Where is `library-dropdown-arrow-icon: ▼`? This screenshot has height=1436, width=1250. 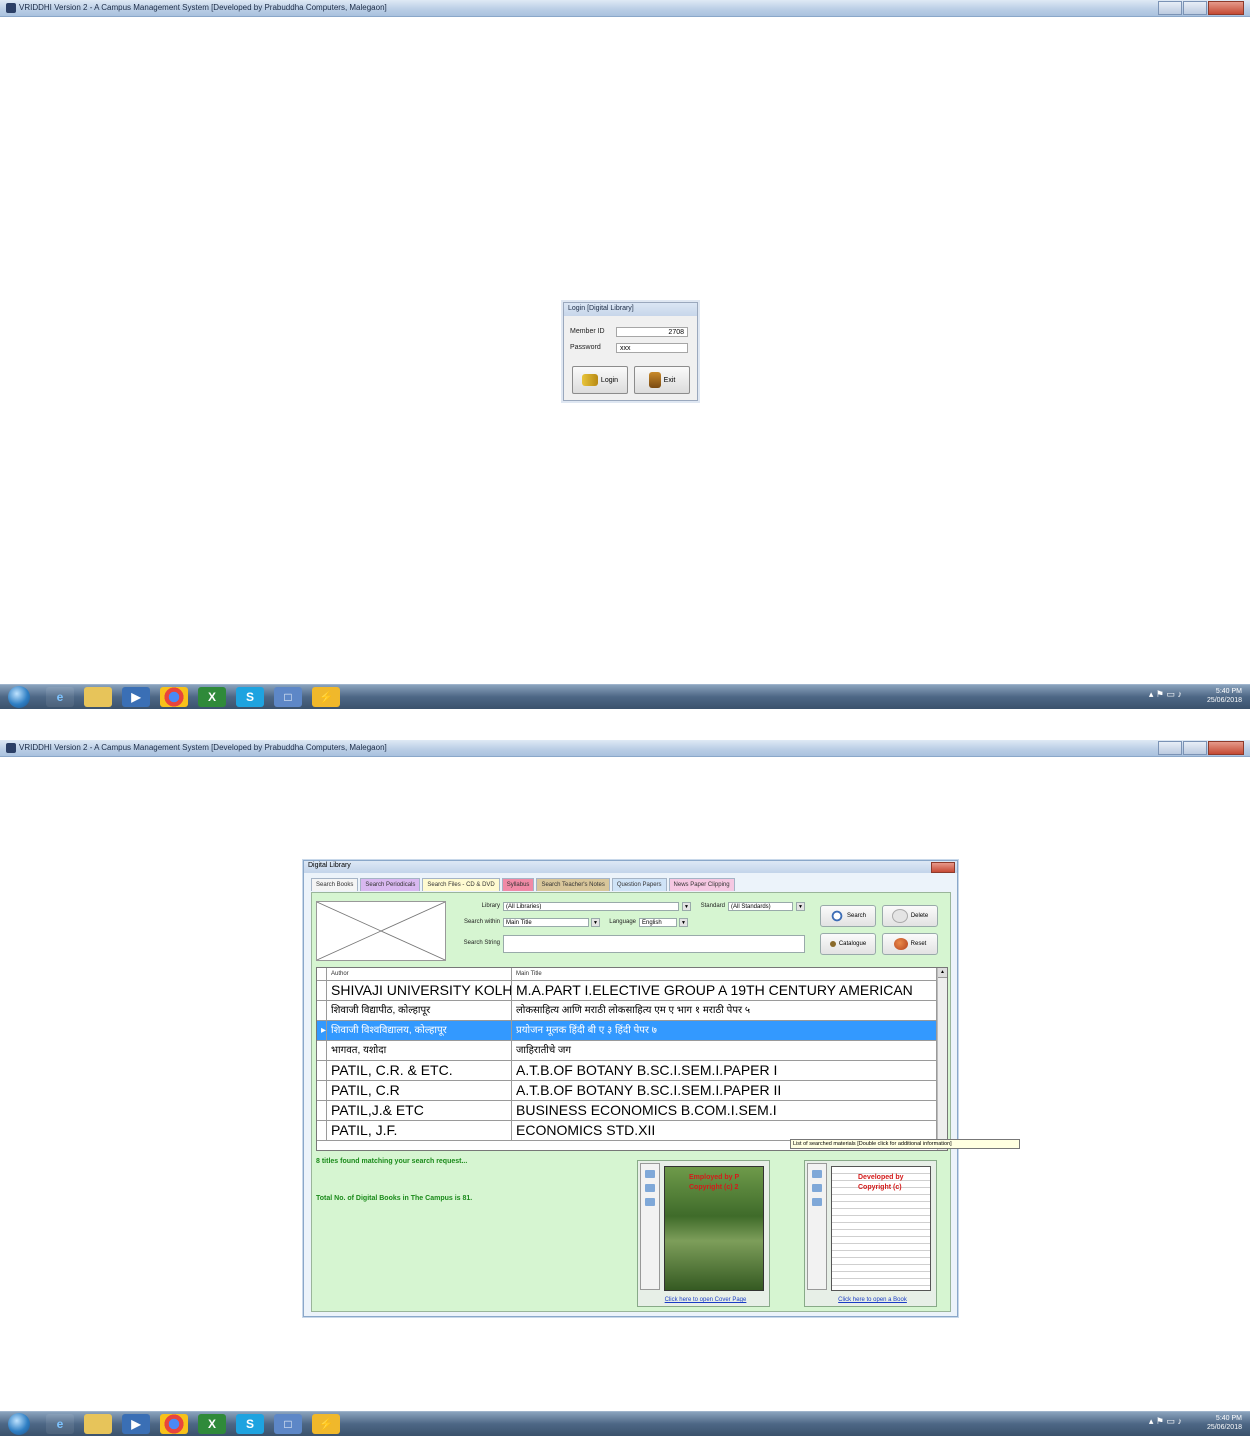
library-dropdown-arrow-icon: ▼ is located at coordinates (686, 906).